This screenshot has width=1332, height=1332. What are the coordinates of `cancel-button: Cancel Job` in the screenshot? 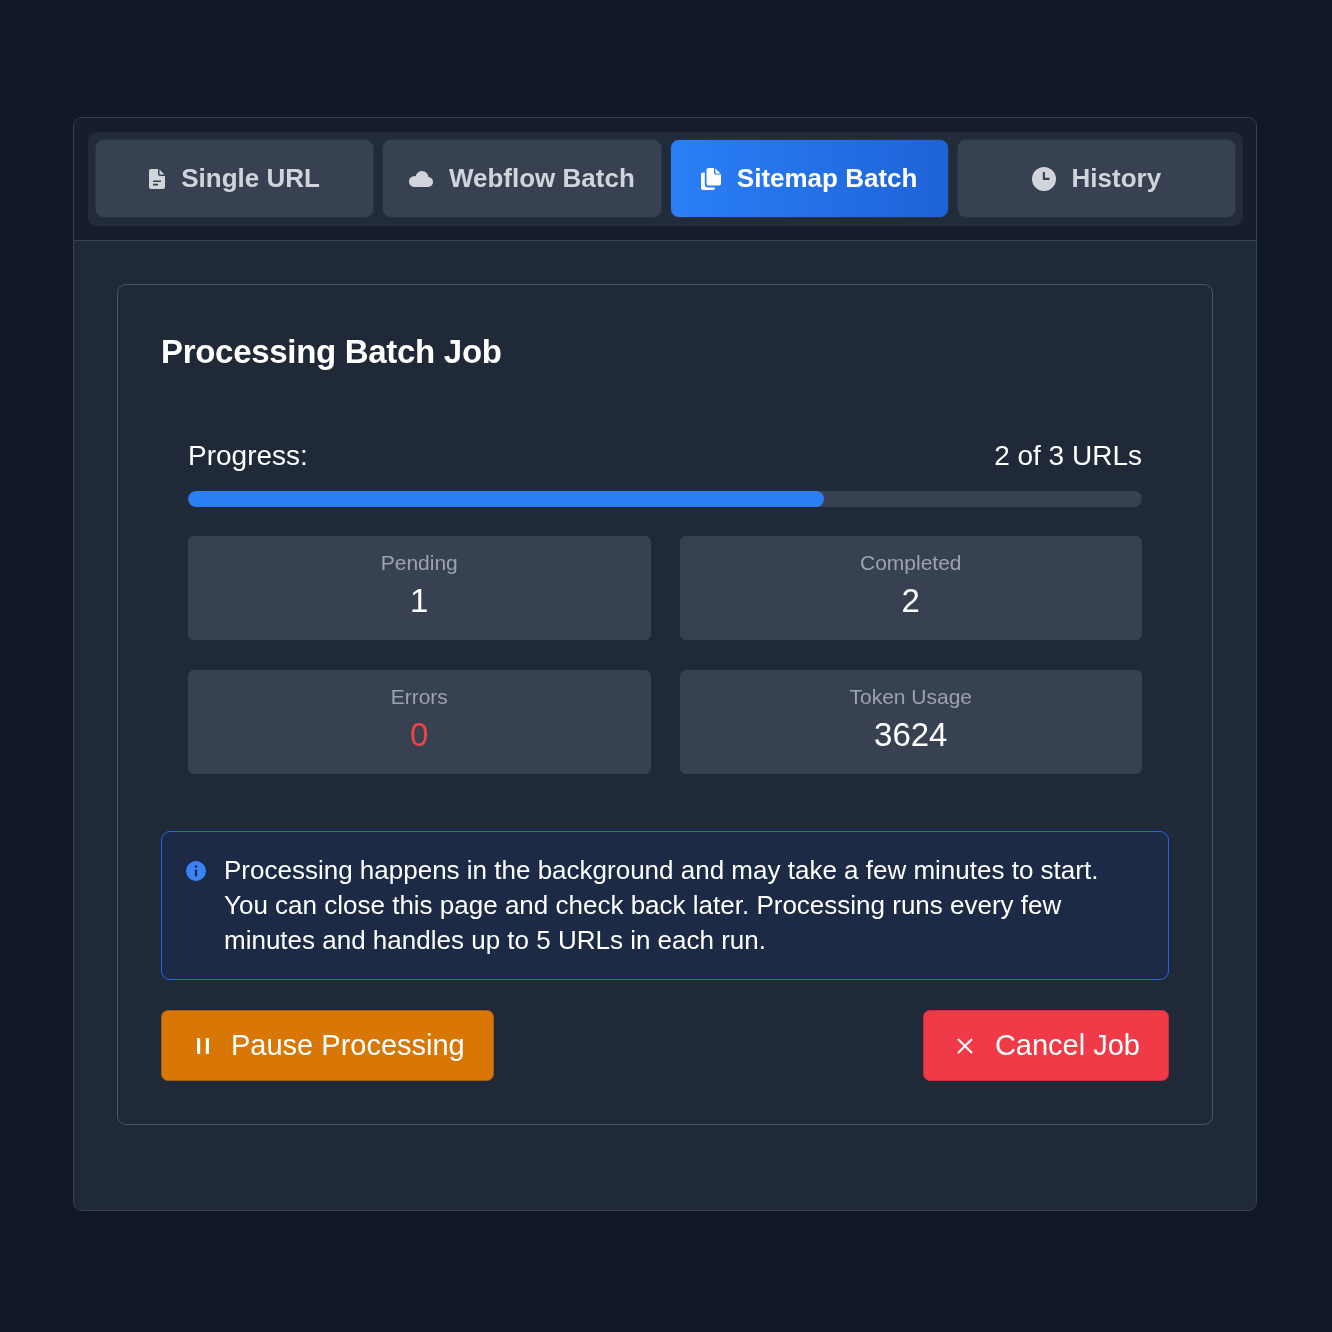 It's located at (1045, 1045).